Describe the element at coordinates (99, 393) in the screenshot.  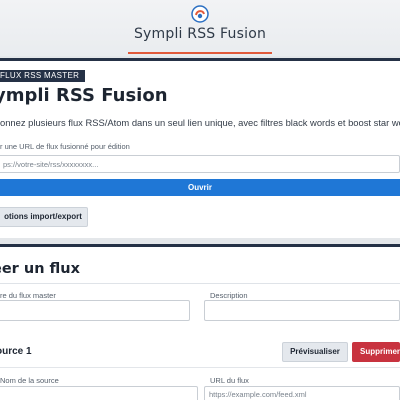
I see `source-name-input` at that location.